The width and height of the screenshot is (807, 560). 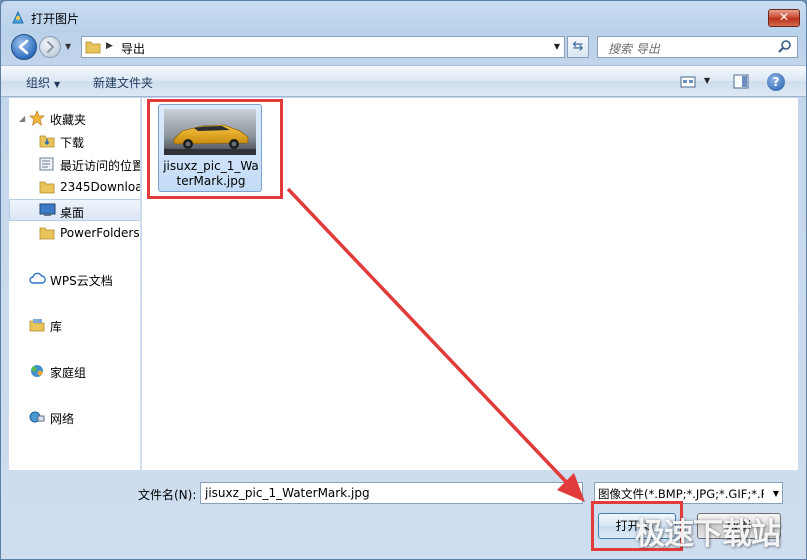 What do you see at coordinates (697, 47) in the screenshot?
I see `search-box: 搜索 导出` at bounding box center [697, 47].